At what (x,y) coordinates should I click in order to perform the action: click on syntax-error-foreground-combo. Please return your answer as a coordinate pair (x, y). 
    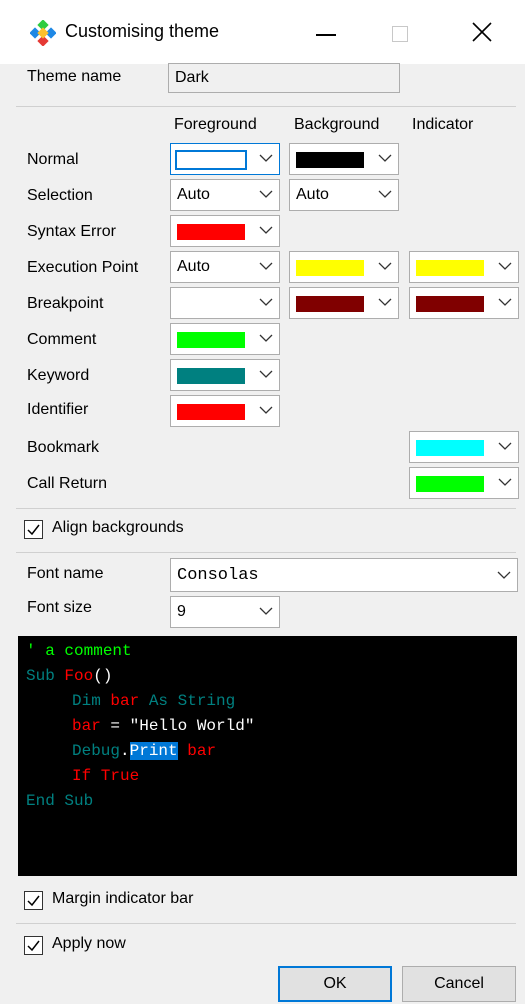
    Looking at the image, I should click on (225, 231).